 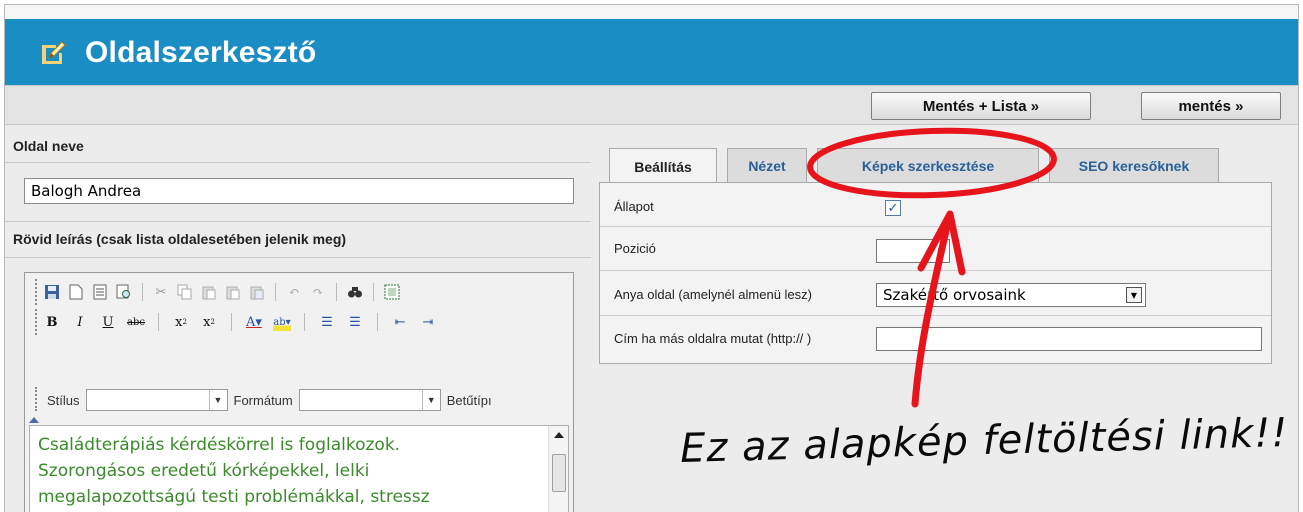 What do you see at coordinates (100, 292) in the screenshot?
I see `templates-icon` at bounding box center [100, 292].